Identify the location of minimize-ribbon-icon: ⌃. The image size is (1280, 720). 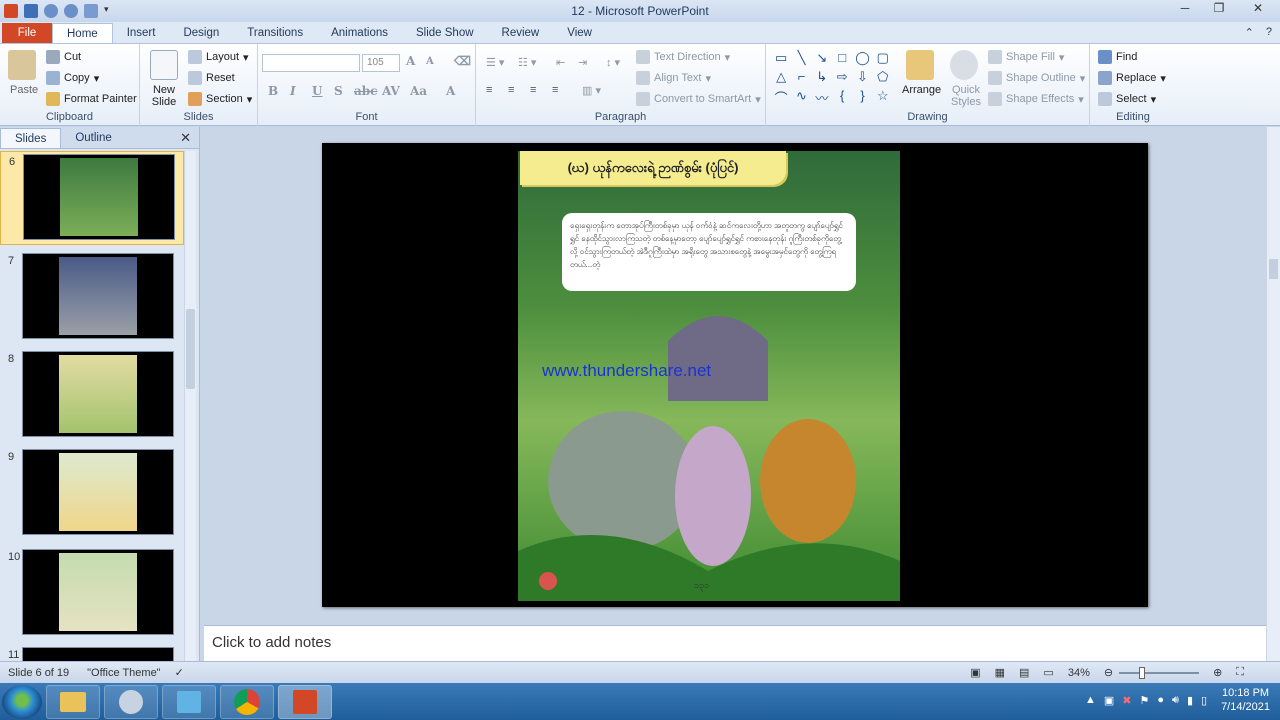
(1249, 32).